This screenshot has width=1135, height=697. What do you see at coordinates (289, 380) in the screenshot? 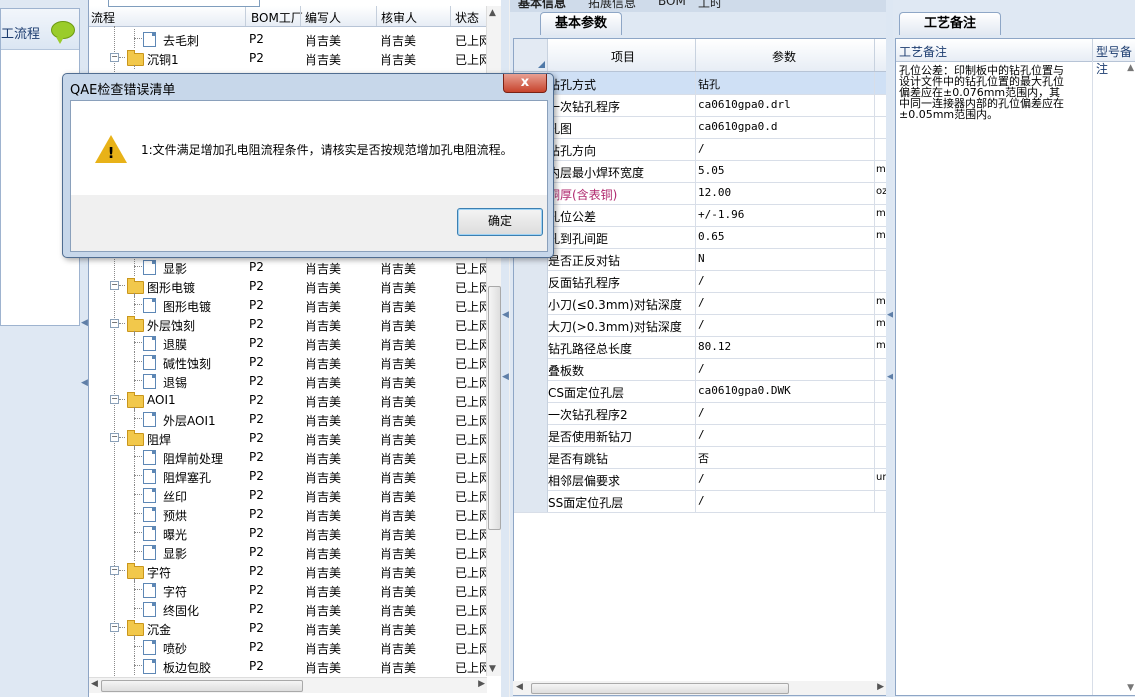
I see `tree-row: 退锡 P2 肖吉美 肖吉美 已上网` at bounding box center [289, 380].